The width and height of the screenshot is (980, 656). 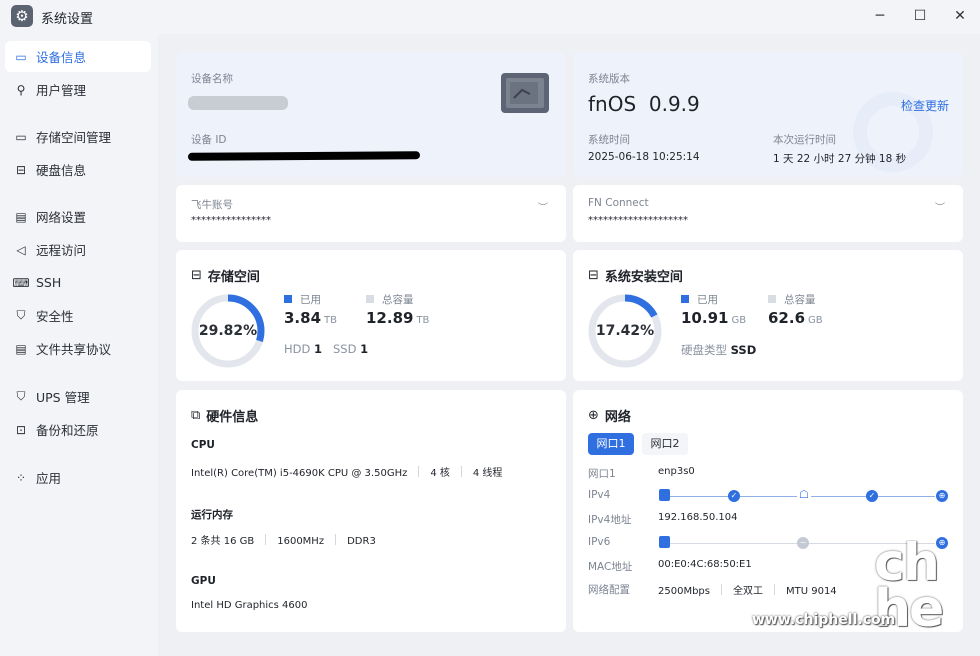 I want to click on total-value: 62.6 GB, so click(x=795, y=317).